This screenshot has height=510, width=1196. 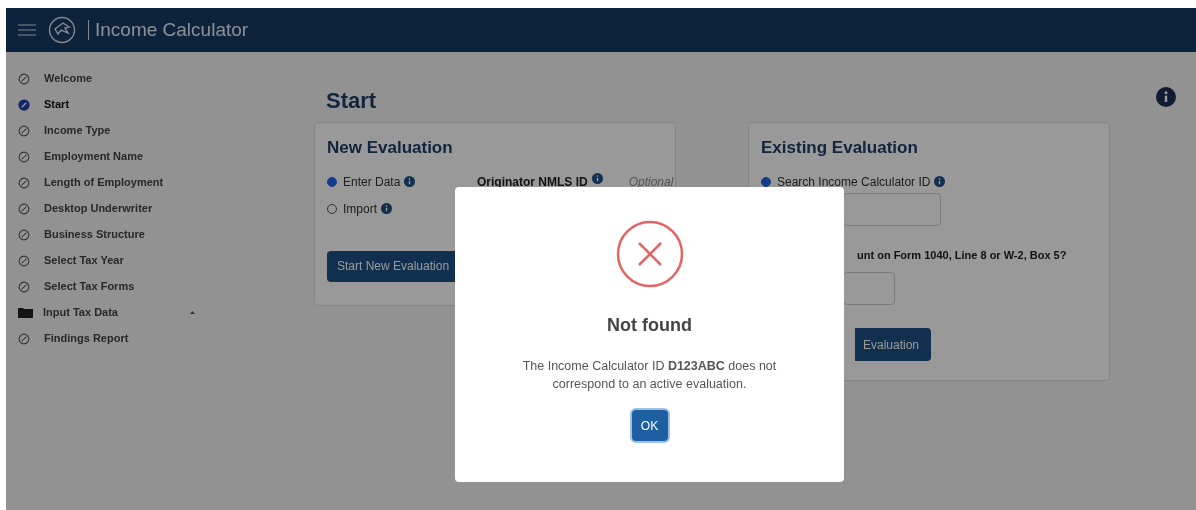 What do you see at coordinates (840, 148) in the screenshot?
I see `card-title: Existing Evaluation` at bounding box center [840, 148].